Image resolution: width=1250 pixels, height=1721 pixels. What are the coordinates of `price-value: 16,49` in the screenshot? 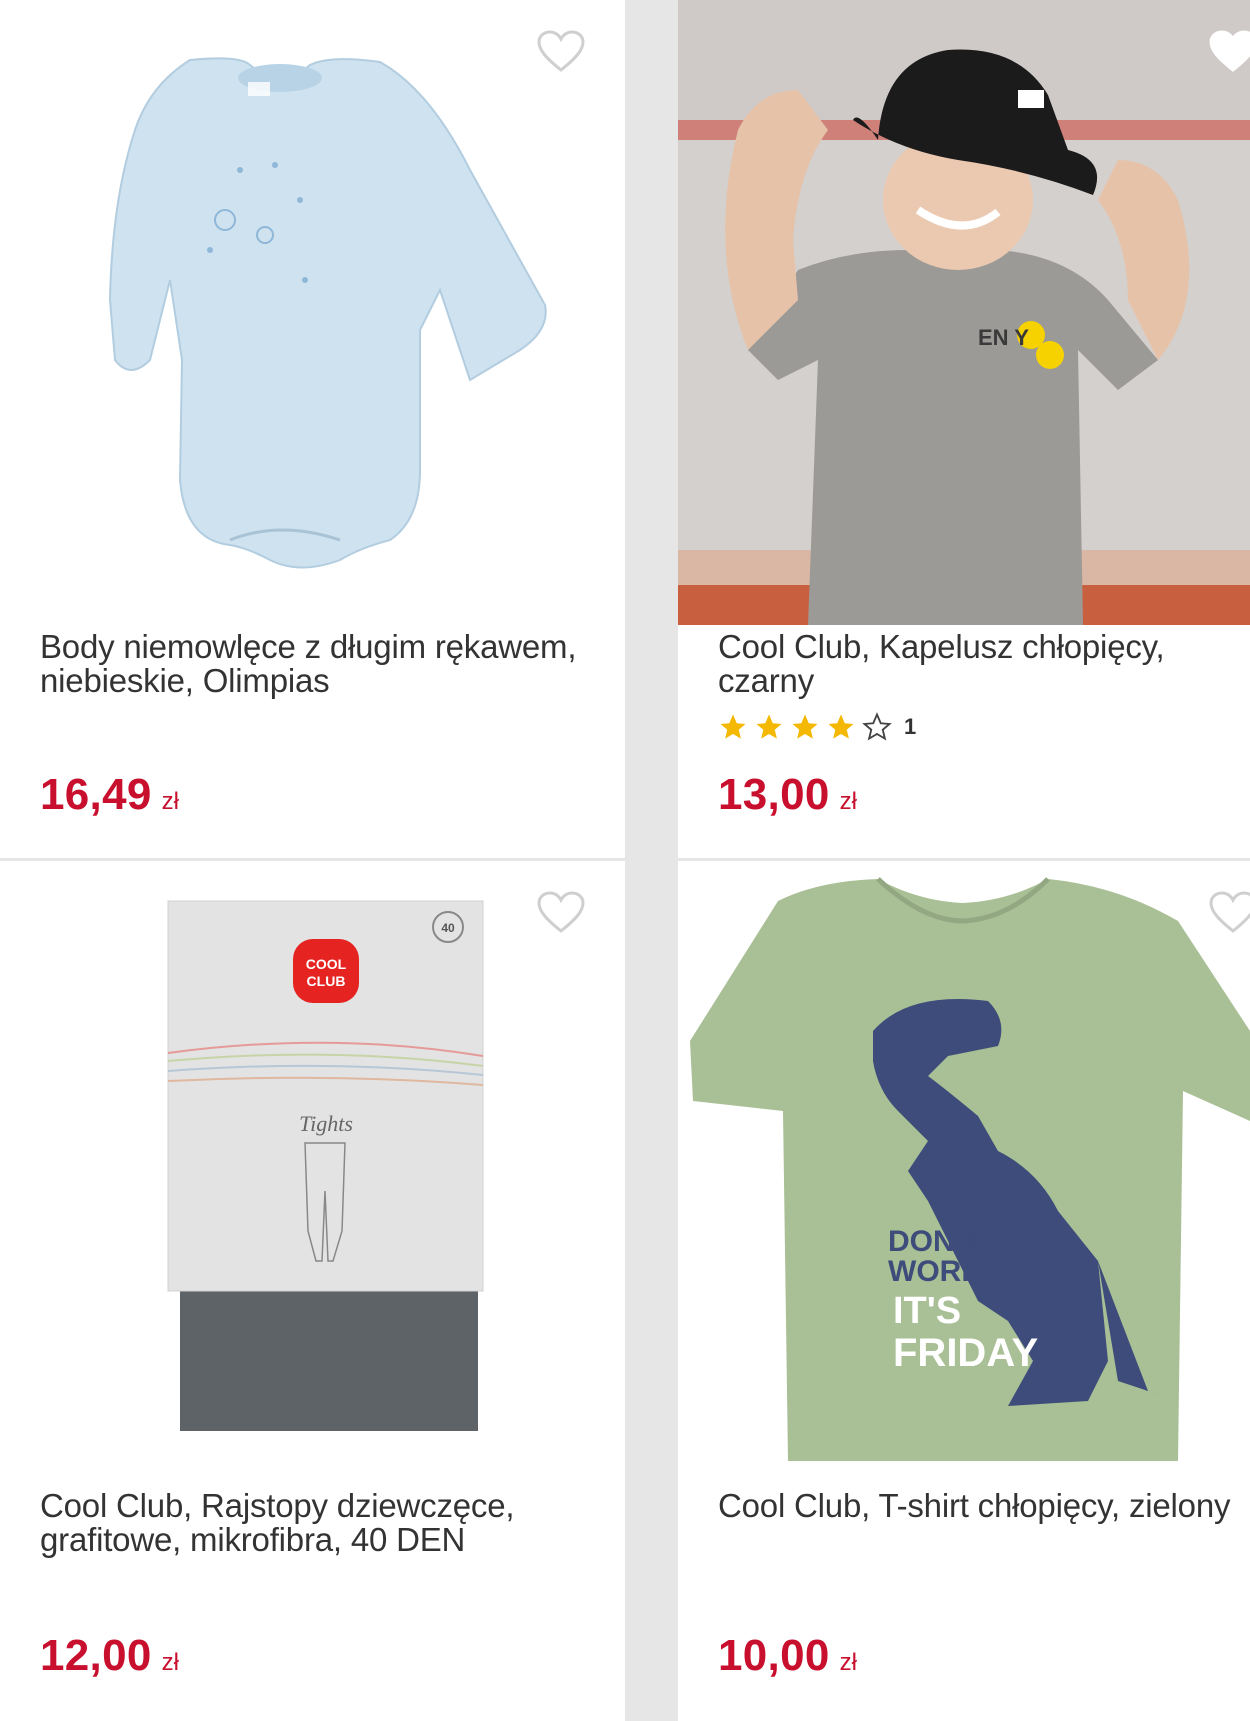 It's located at (96, 794).